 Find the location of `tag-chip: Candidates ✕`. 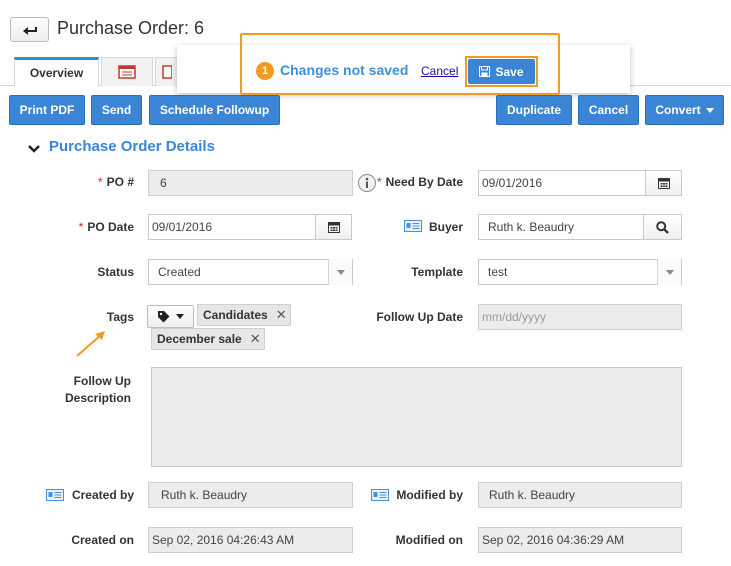

tag-chip: Candidates ✕ is located at coordinates (244, 315).